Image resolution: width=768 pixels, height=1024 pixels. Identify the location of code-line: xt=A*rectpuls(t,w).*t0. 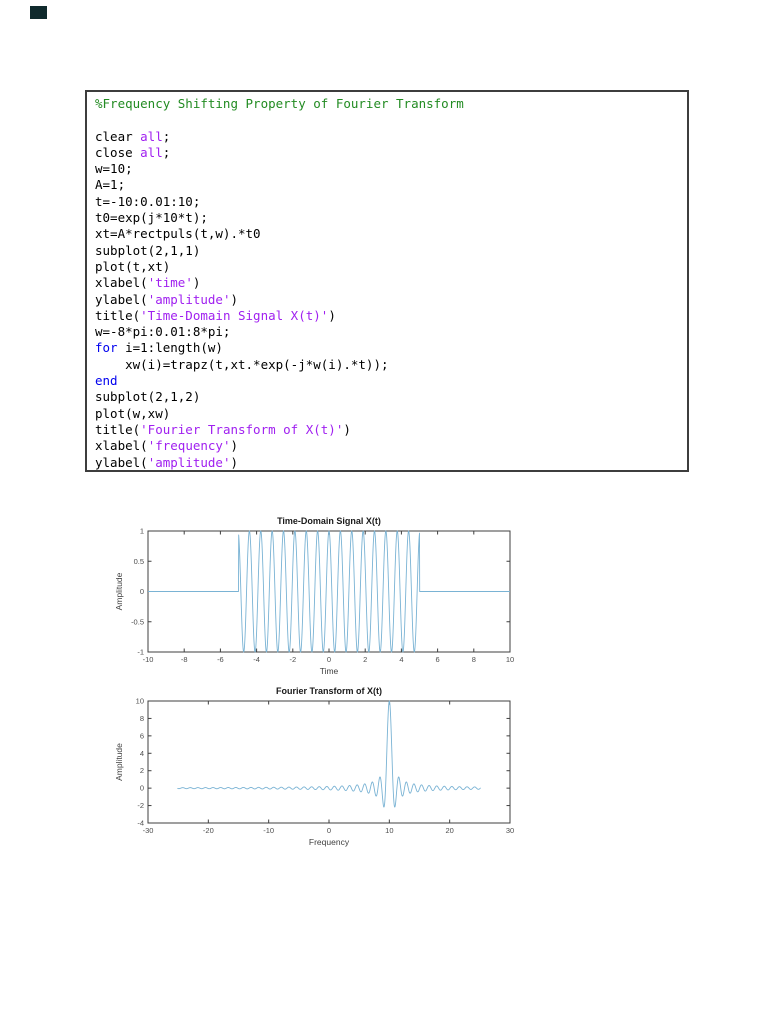
(178, 234).